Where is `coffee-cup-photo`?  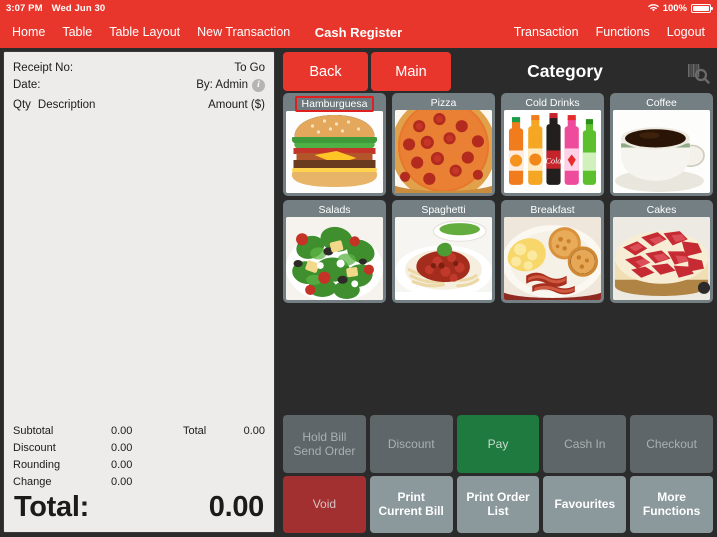 coffee-cup-photo is located at coordinates (661, 151).